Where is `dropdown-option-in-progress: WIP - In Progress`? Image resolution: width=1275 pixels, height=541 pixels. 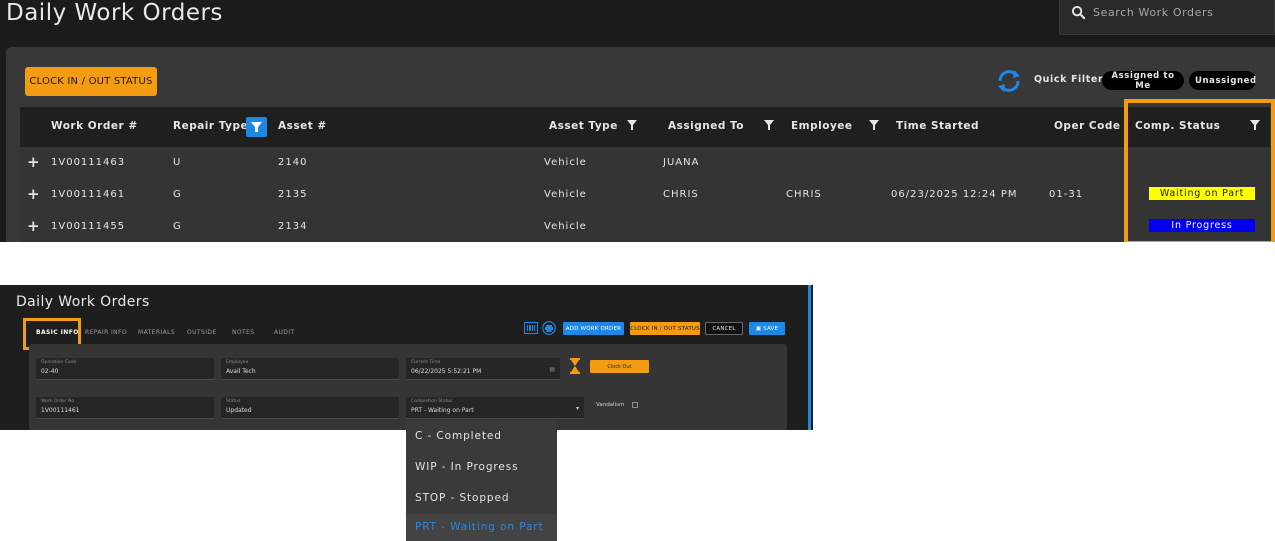 dropdown-option-in-progress: WIP - In Progress is located at coordinates (481, 467).